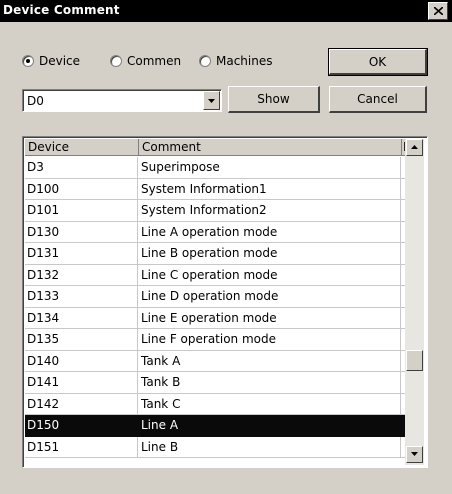 This screenshot has width=452, height=494. Describe the element at coordinates (270, 253) in the screenshot. I see `cell-comment: Line B operation mode` at that location.